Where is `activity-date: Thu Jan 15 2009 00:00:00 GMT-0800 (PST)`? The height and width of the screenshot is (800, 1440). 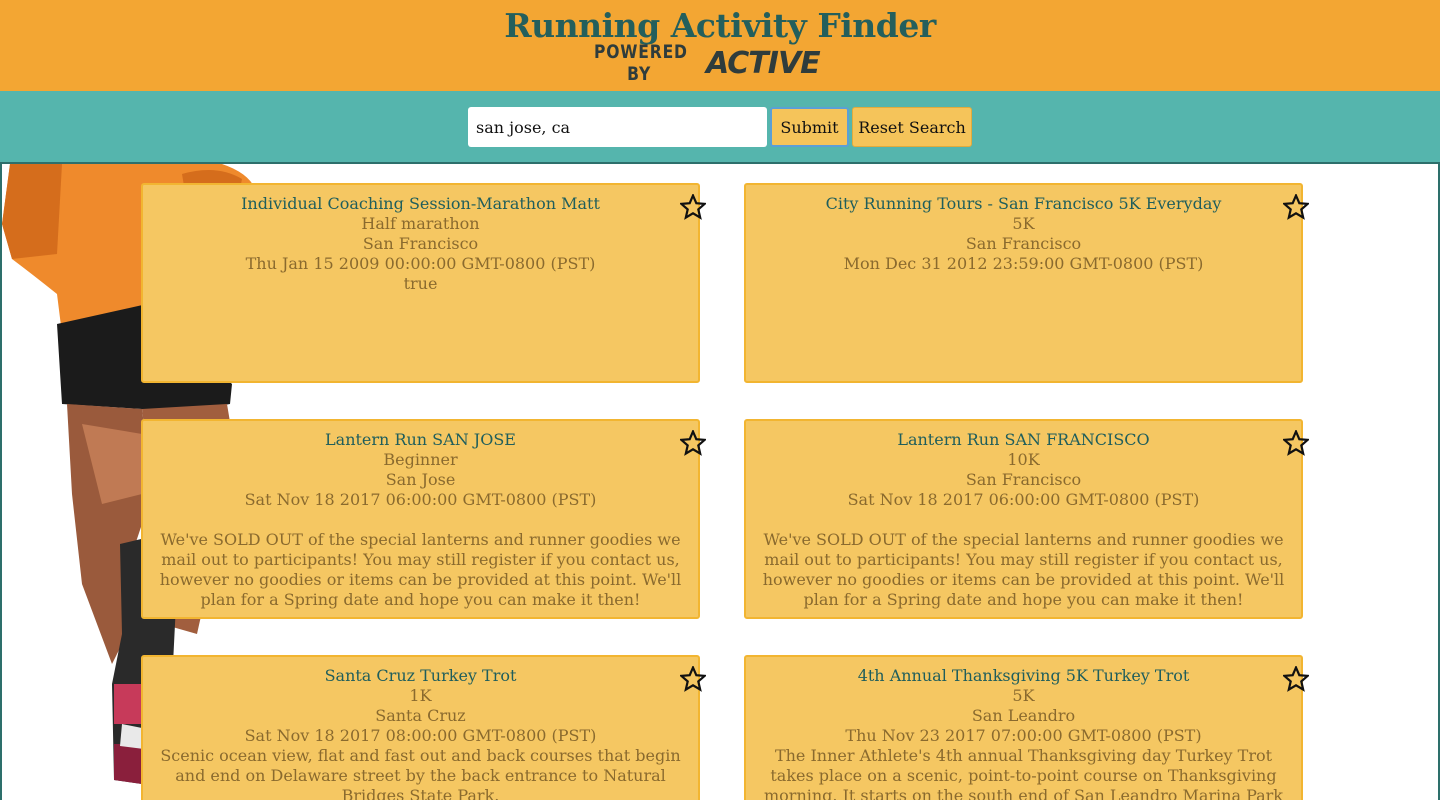
activity-date: Thu Jan 15 2009 00:00:00 GMT-0800 (PST) is located at coordinates (420, 263).